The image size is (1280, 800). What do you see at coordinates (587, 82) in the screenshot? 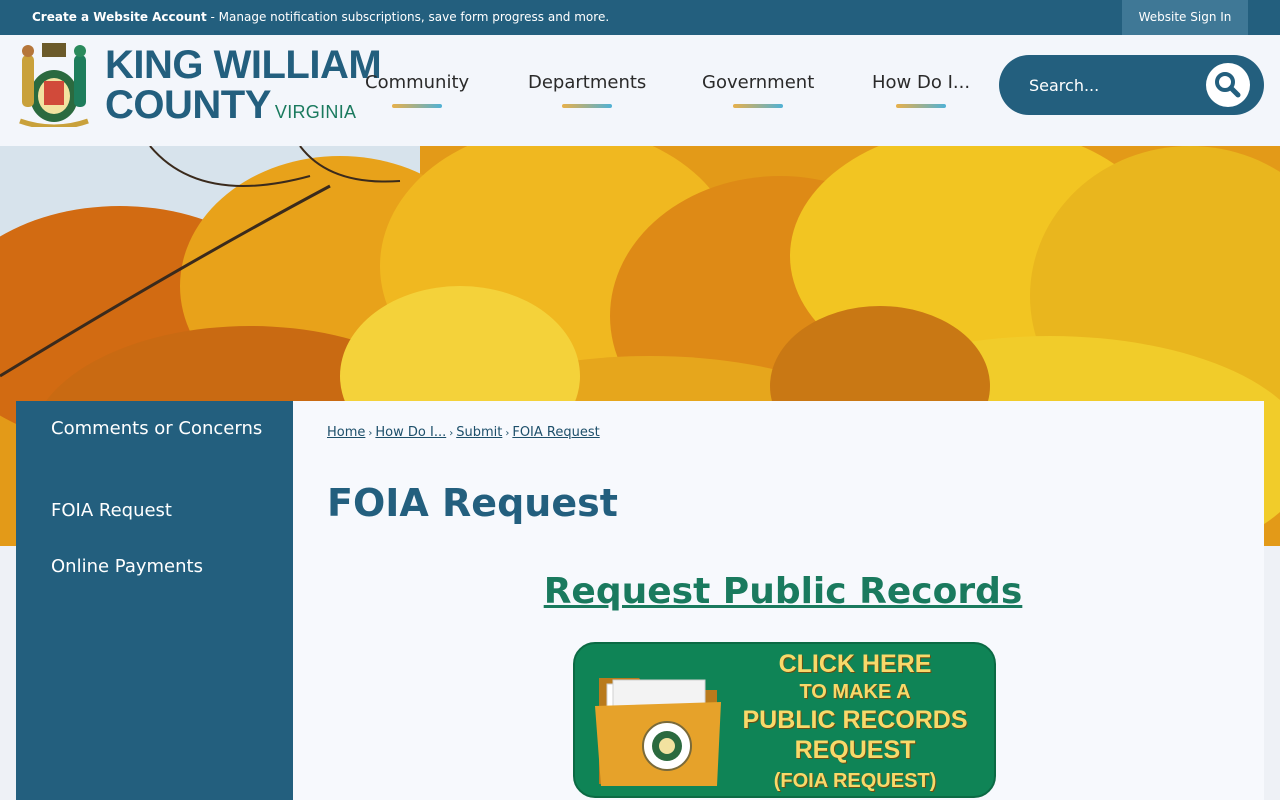
I see `nav-label: Departments` at bounding box center [587, 82].